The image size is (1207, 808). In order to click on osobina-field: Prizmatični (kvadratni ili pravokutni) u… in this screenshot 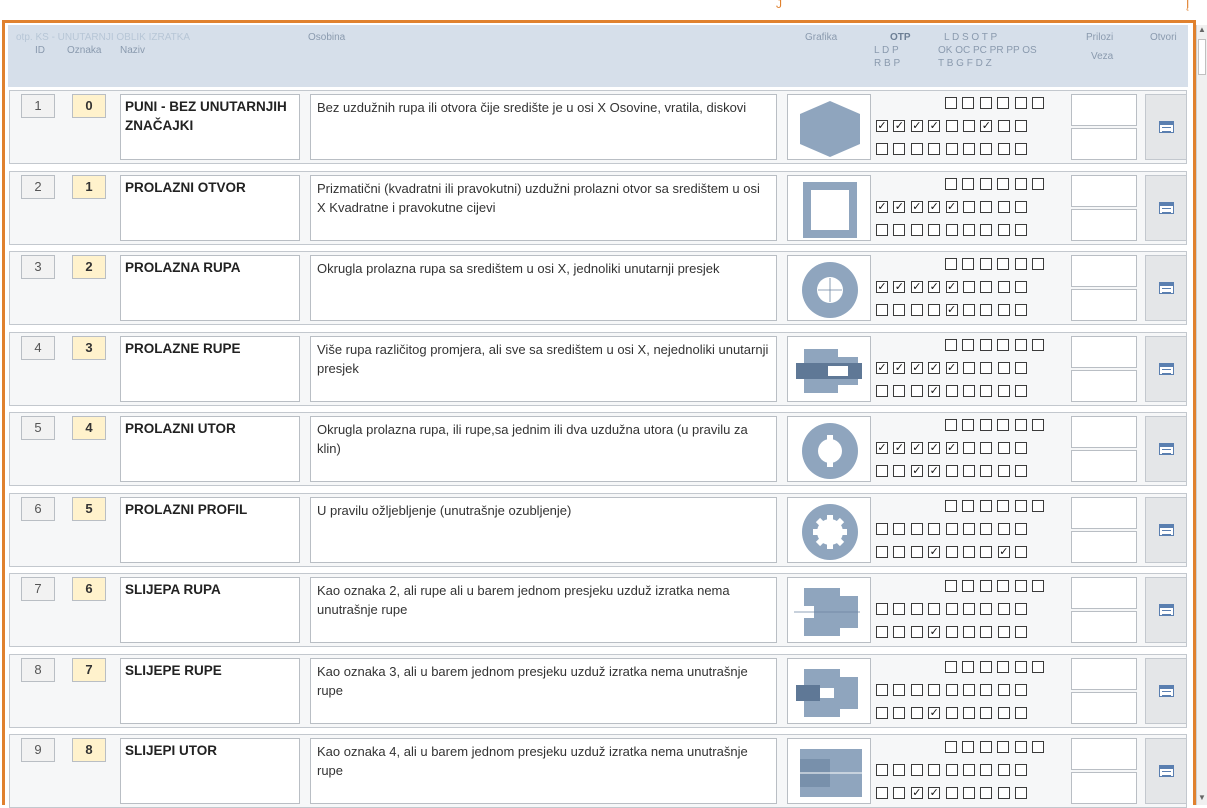, I will do `click(543, 207)`.